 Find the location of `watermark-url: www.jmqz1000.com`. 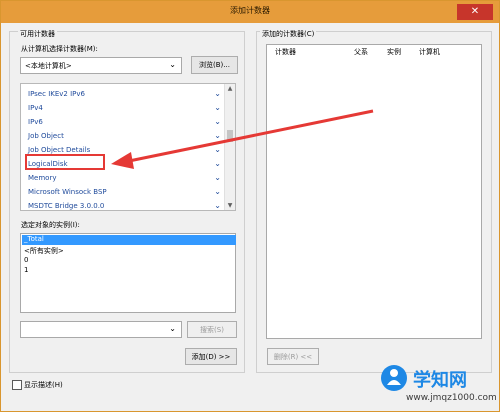

watermark-url: www.jmqz1000.com is located at coordinates (451, 398).